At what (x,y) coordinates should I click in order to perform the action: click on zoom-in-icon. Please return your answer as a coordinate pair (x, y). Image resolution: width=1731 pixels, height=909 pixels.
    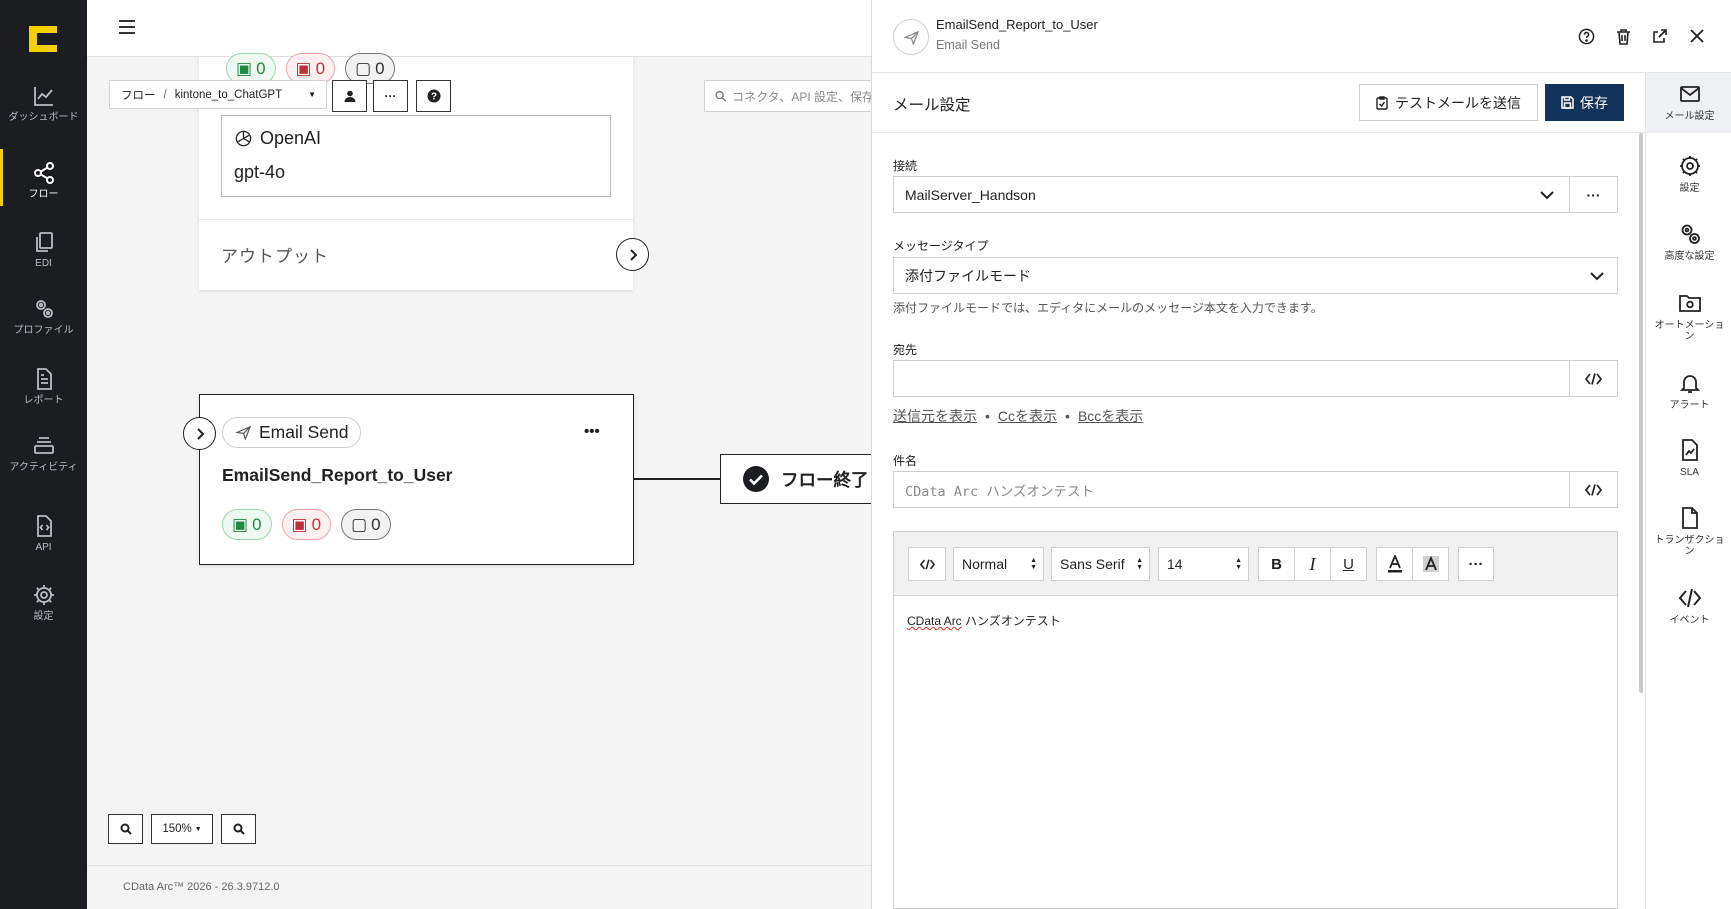
    Looking at the image, I should click on (126, 829).